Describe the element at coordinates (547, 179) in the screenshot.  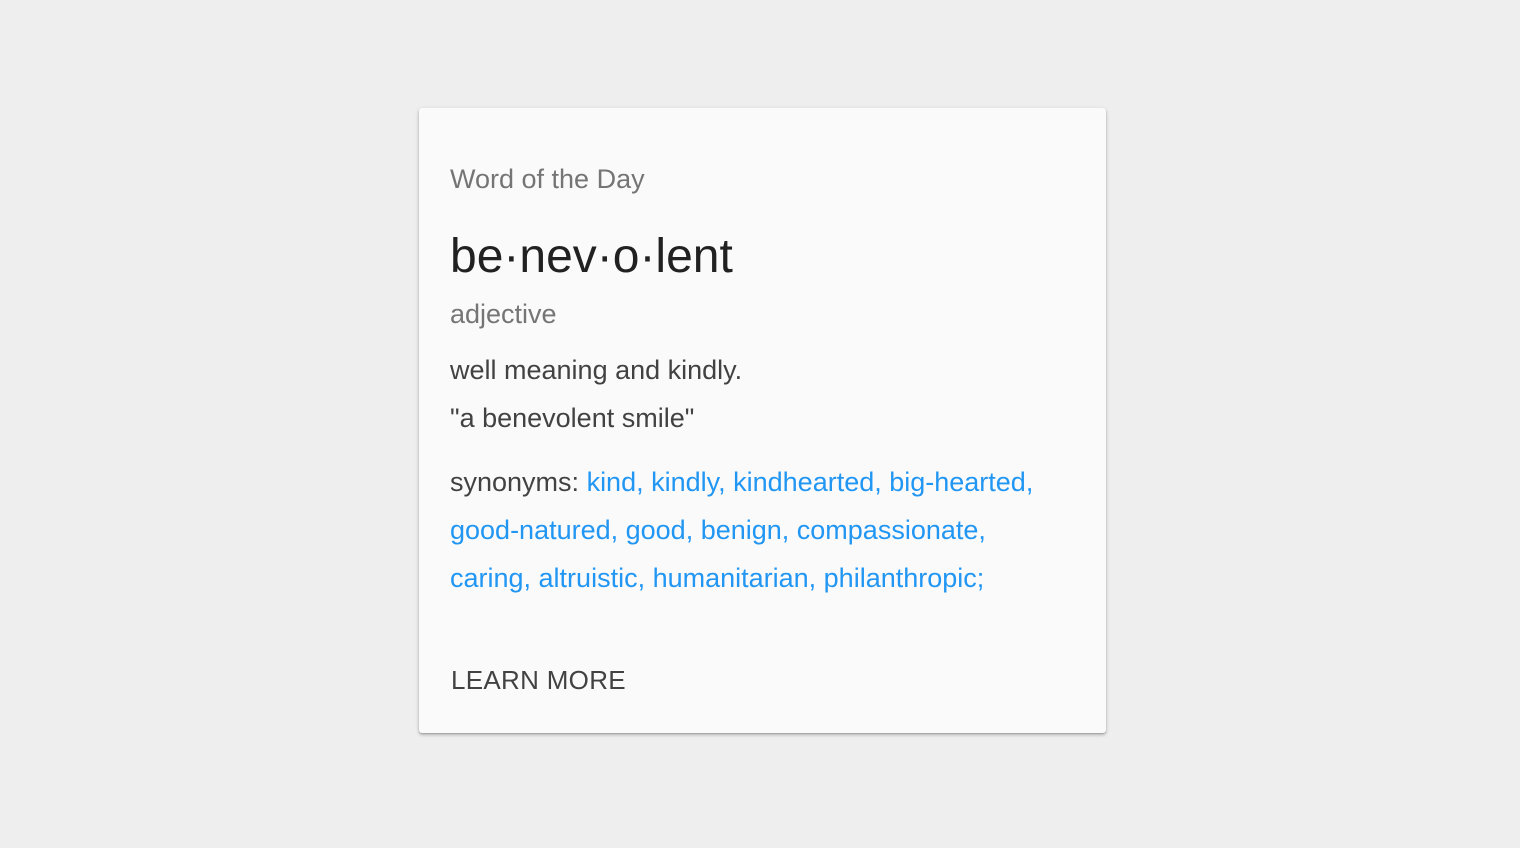
I see `card-overline: Word of the Day` at that location.